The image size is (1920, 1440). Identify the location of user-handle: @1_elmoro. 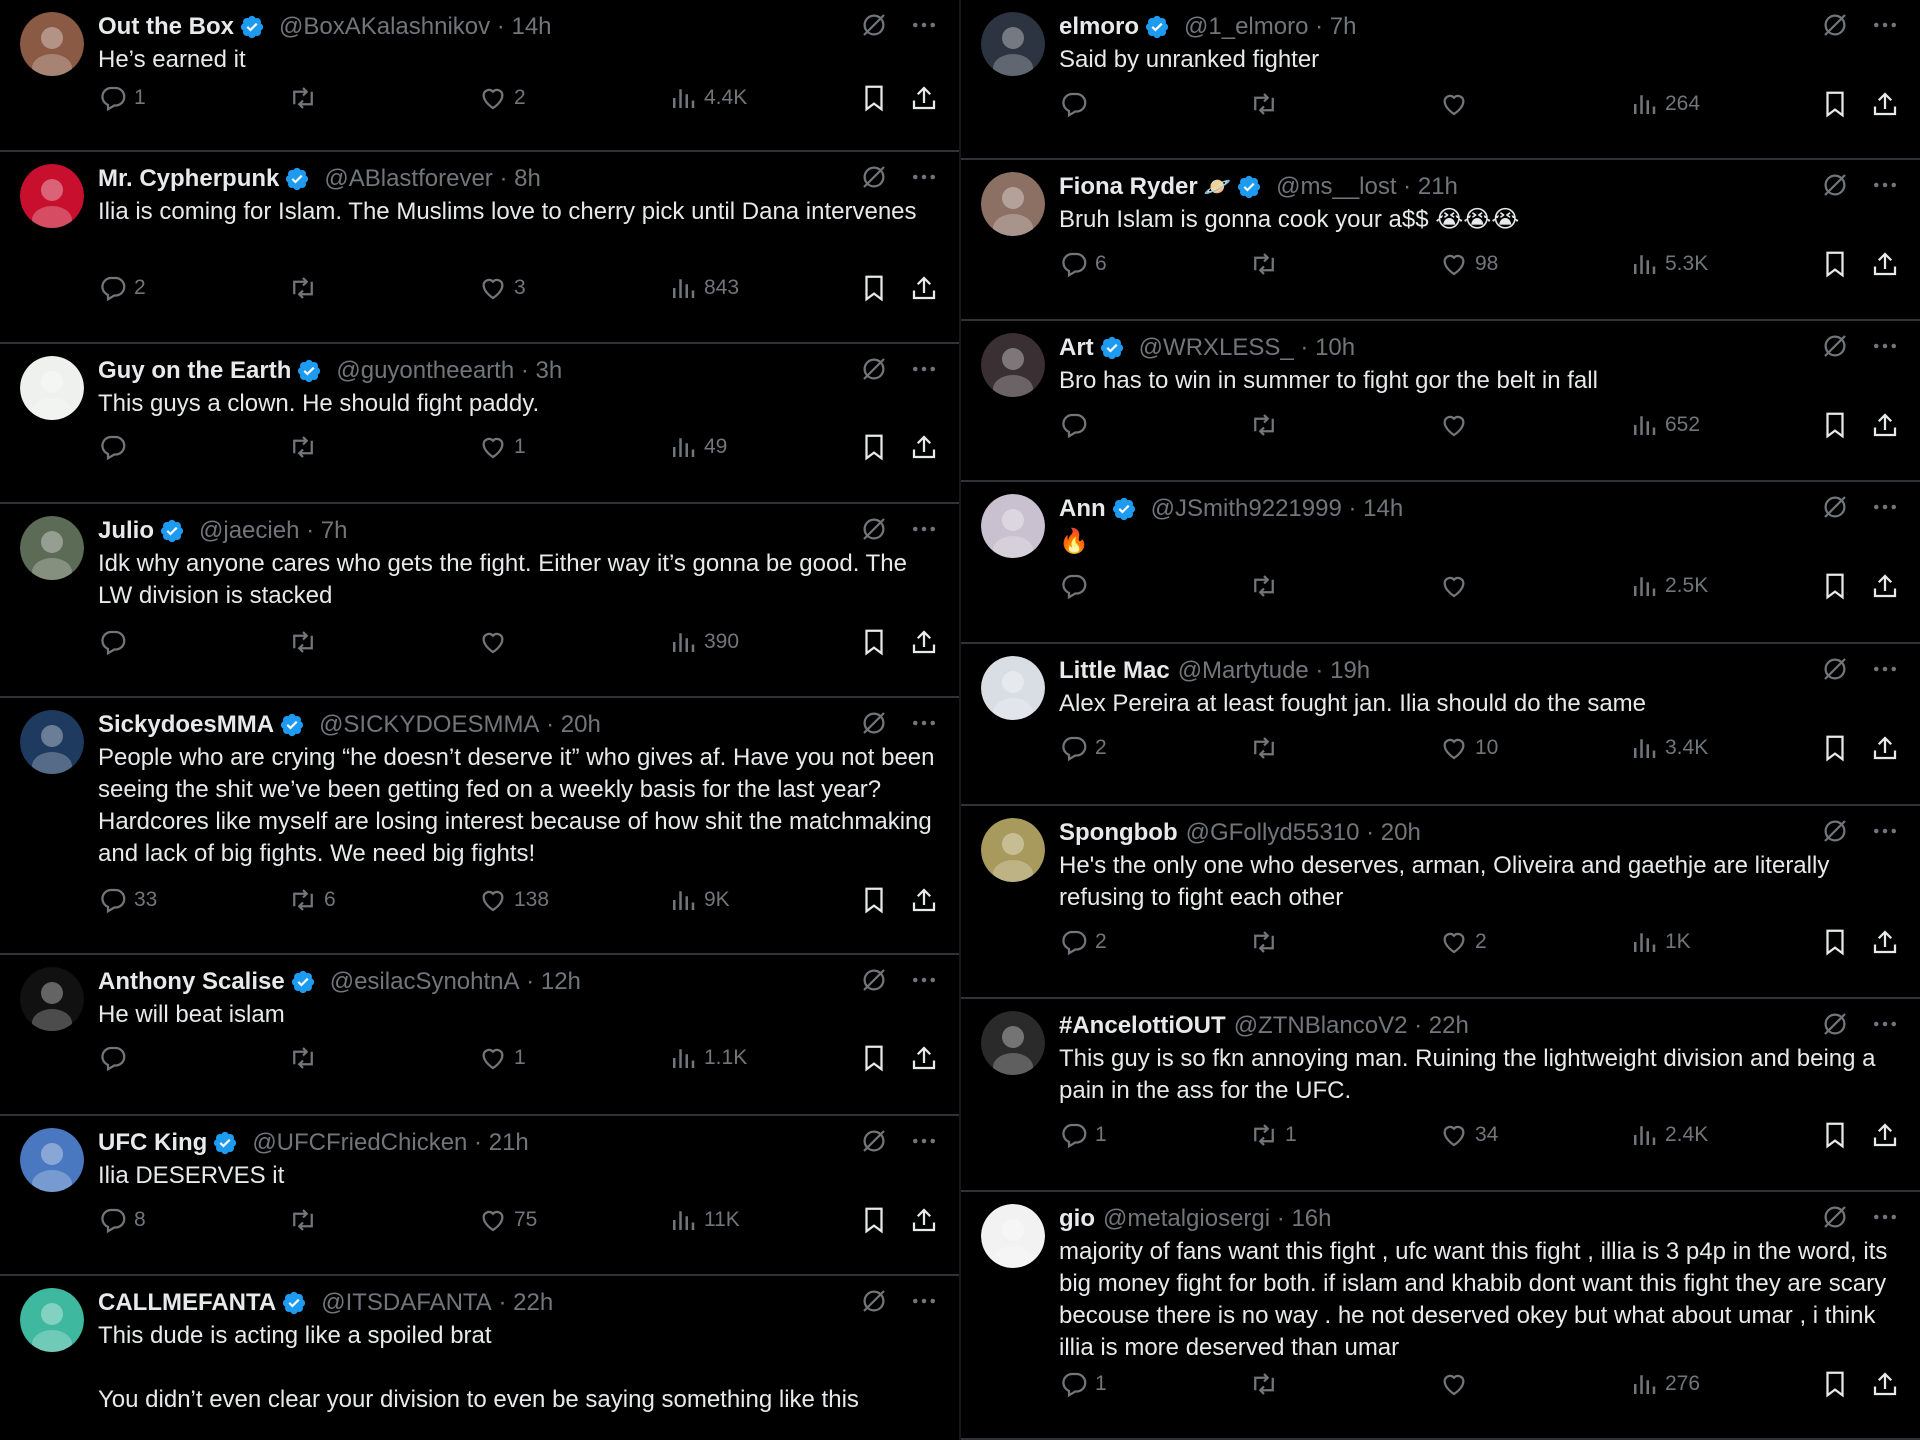
(1246, 27).